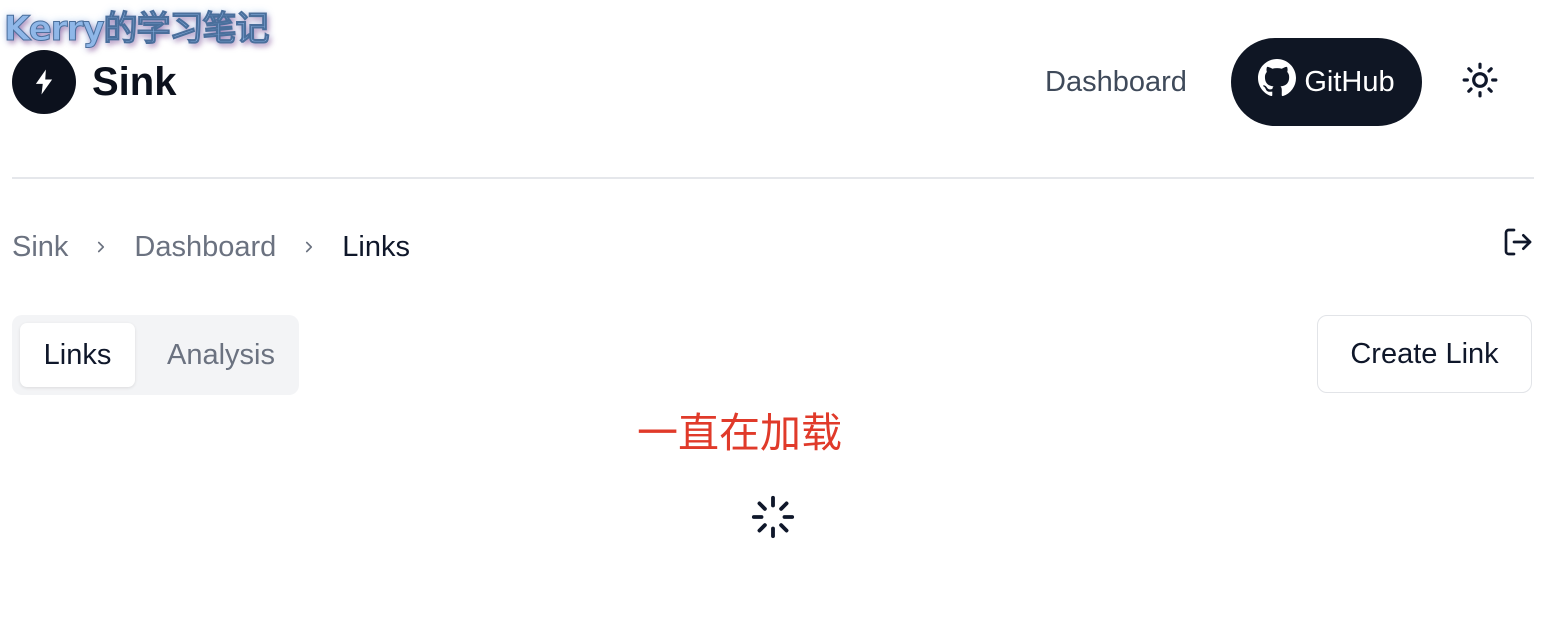 This screenshot has height=635, width=1553. What do you see at coordinates (1349, 81) in the screenshot?
I see `github-label: GitHub` at bounding box center [1349, 81].